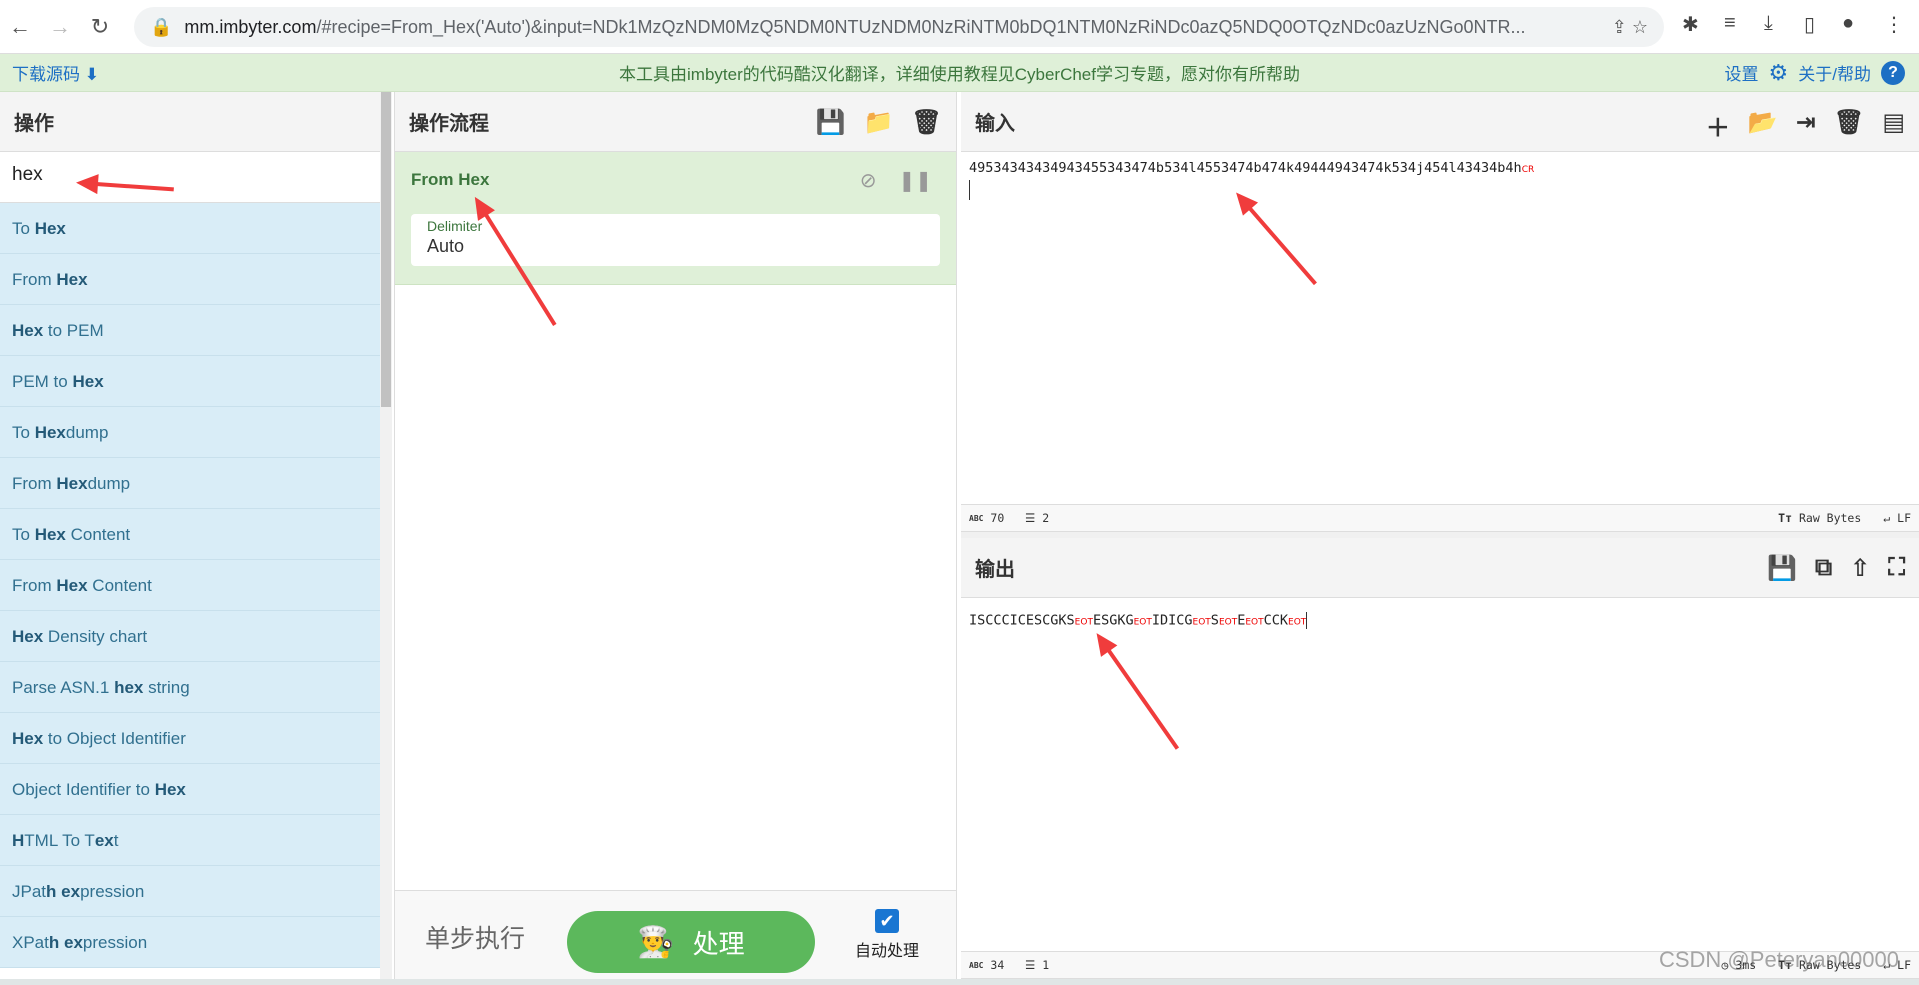 This screenshot has height=985, width=1919. Describe the element at coordinates (190, 122) in the screenshot. I see `operations-title: 操作` at that location.